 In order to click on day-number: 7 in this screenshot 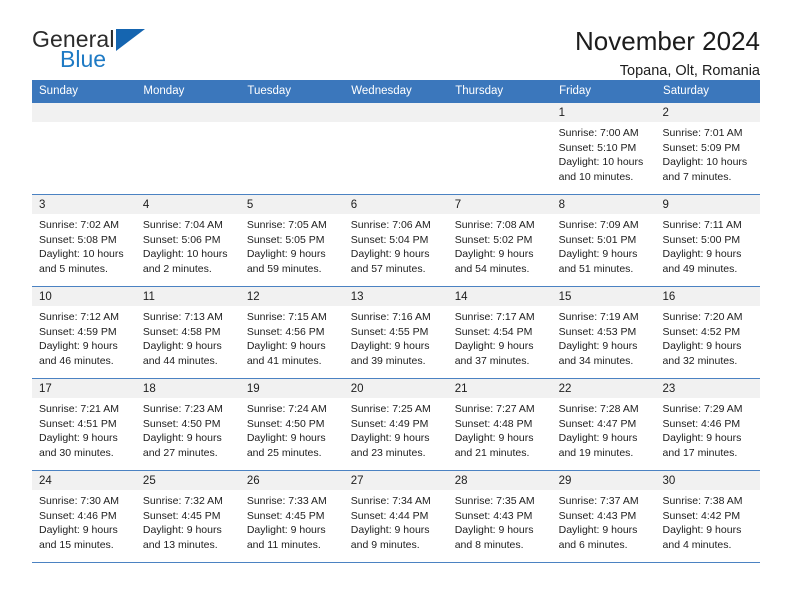, I will do `click(499, 204)`.